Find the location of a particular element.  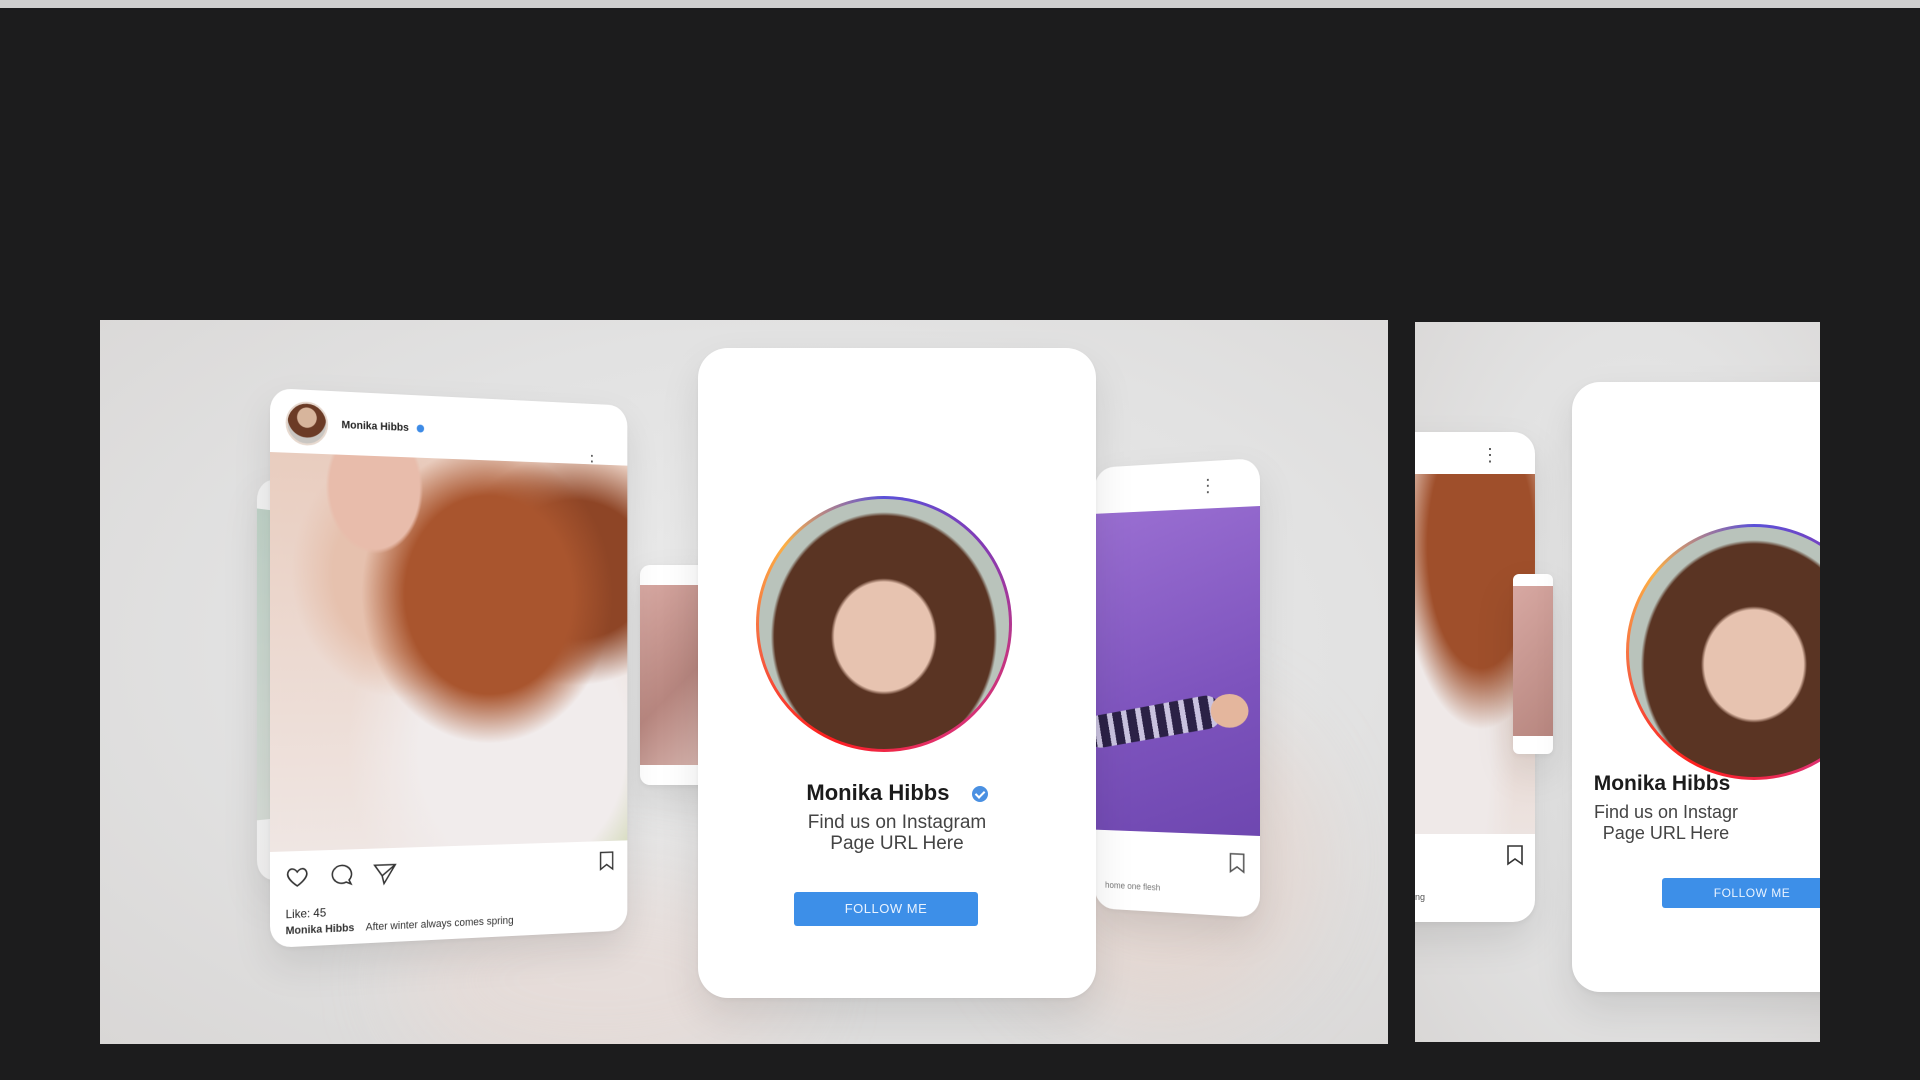

photo-hand is located at coordinates (1229, 710).